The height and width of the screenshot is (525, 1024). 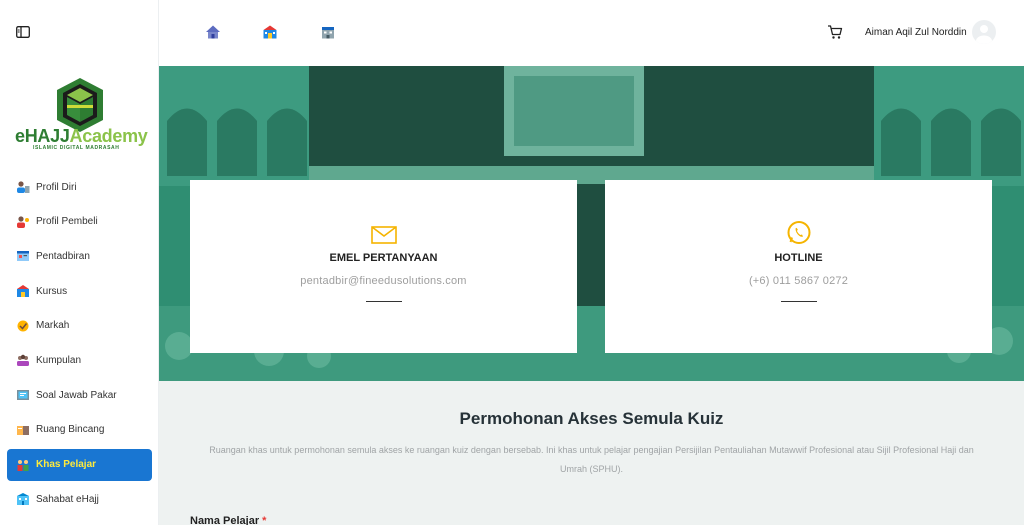 What do you see at coordinates (23, 187) in the screenshot?
I see `user-profile-icon` at bounding box center [23, 187].